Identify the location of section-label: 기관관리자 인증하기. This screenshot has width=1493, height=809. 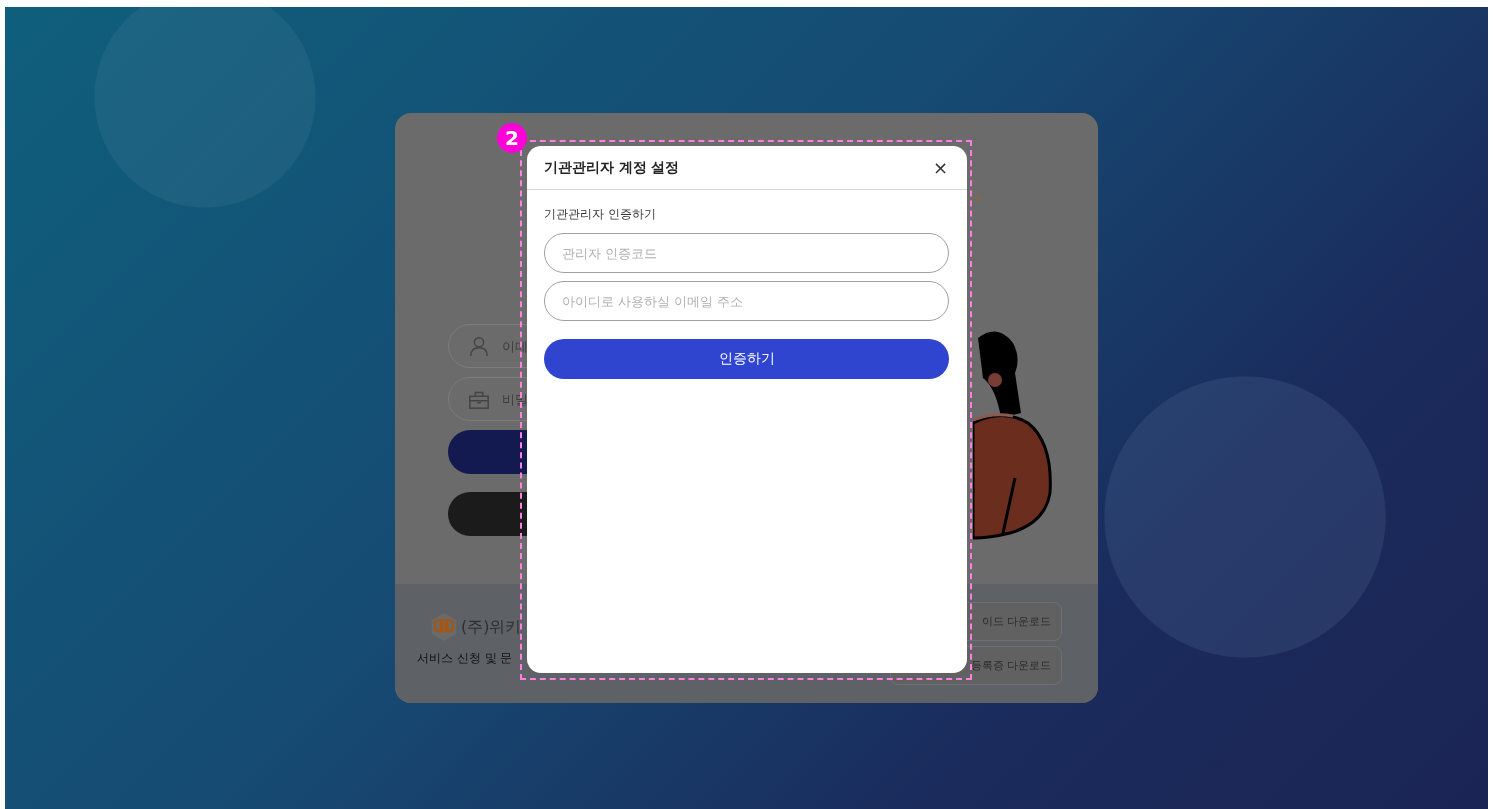
(600, 214).